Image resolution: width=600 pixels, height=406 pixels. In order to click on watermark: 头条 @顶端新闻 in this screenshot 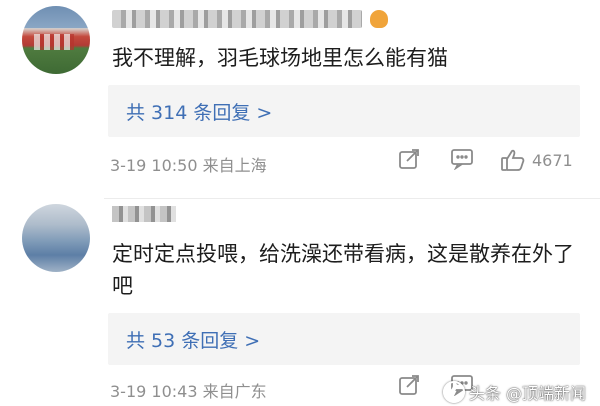, I will do `click(514, 392)`.